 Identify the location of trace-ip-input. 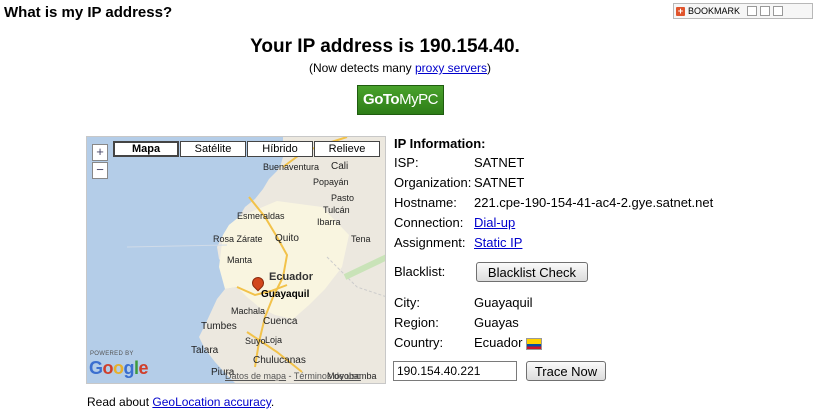
(455, 371).